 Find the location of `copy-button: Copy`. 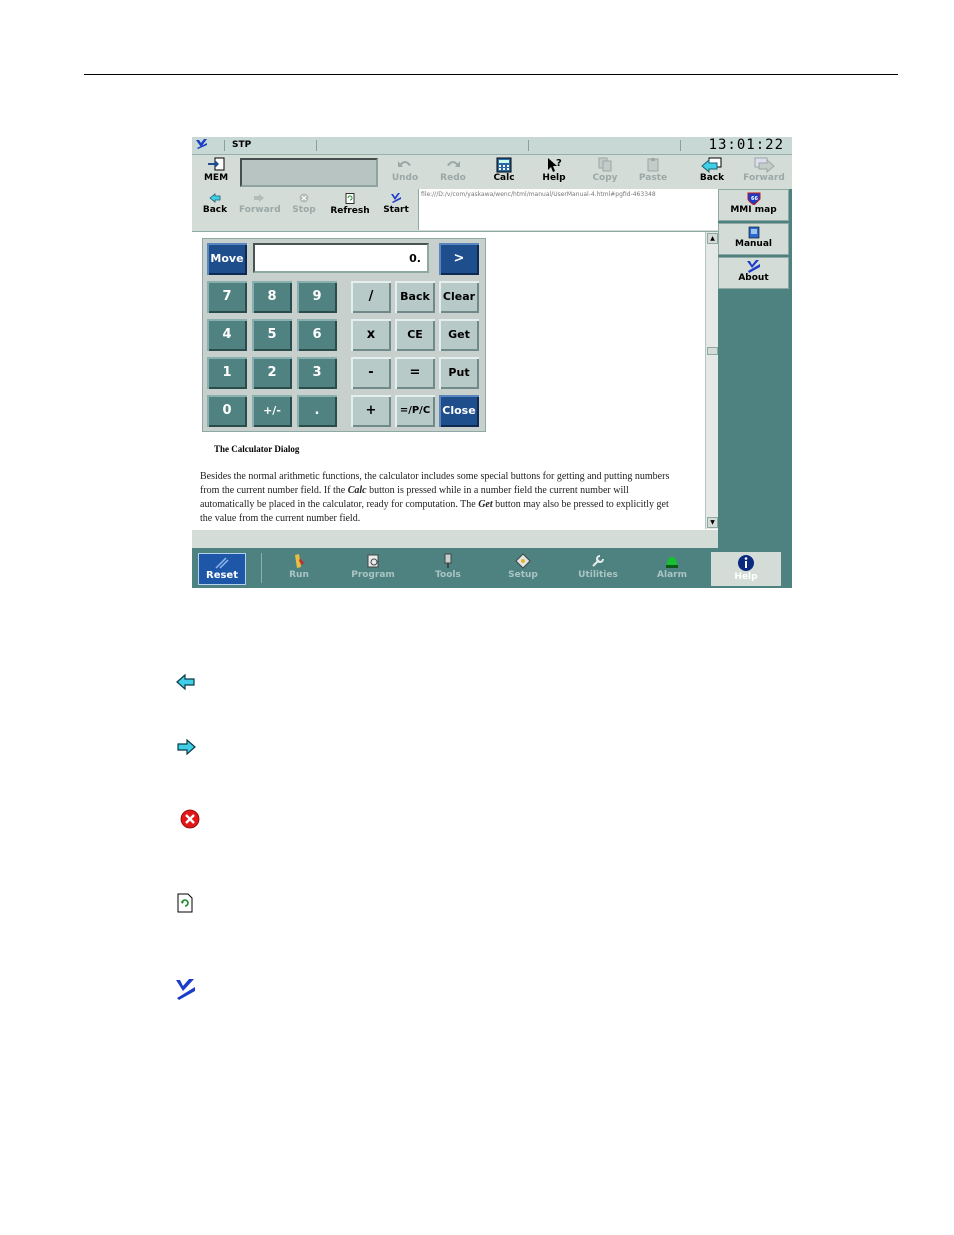

copy-button: Copy is located at coordinates (605, 172).